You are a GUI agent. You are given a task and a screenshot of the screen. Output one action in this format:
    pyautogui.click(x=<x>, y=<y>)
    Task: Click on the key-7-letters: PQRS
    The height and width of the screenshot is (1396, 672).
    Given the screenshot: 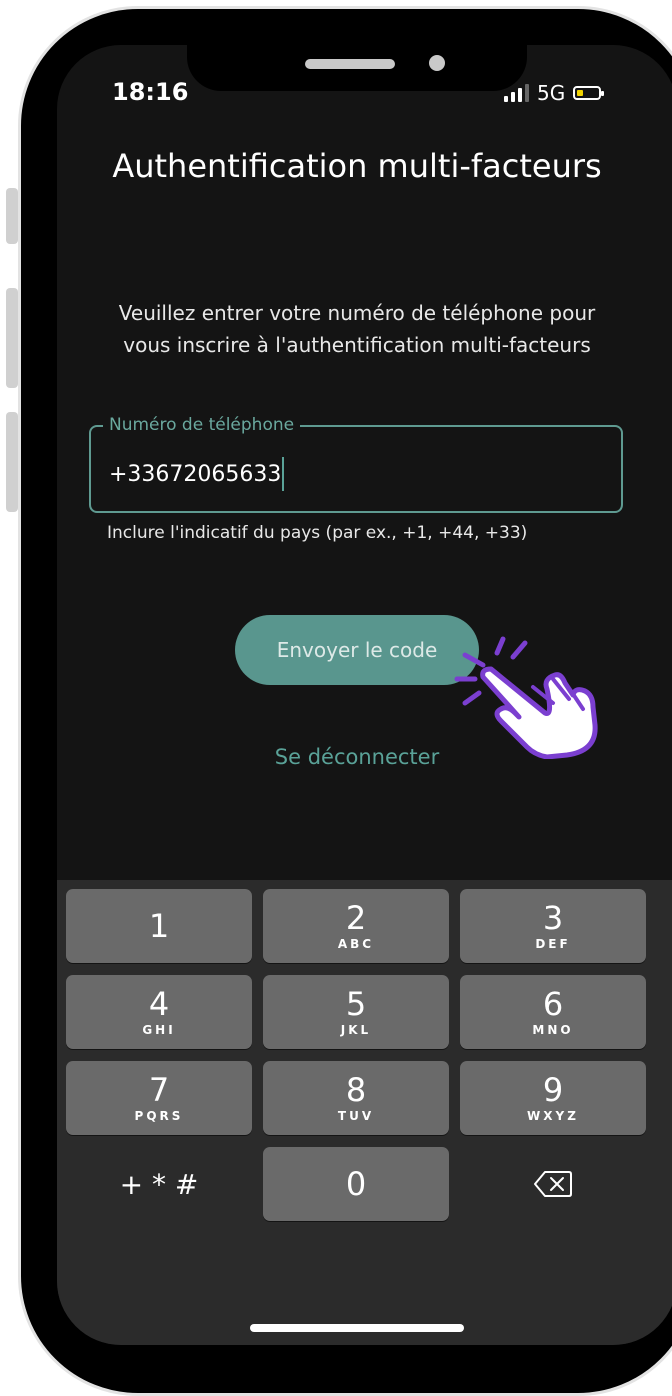 What is the action you would take?
    pyautogui.click(x=159, y=1116)
    